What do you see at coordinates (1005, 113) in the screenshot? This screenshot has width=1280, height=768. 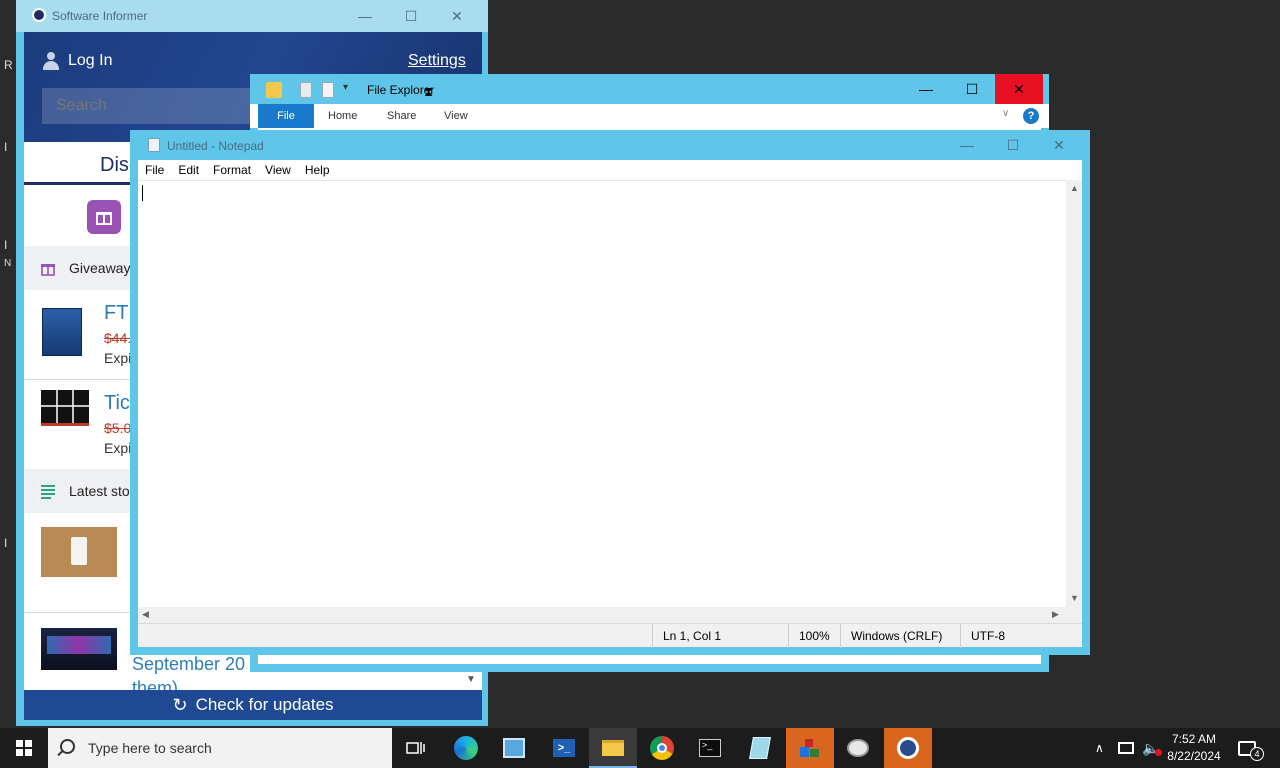 I see `expand-ribbon-icon: ∨` at bounding box center [1005, 113].